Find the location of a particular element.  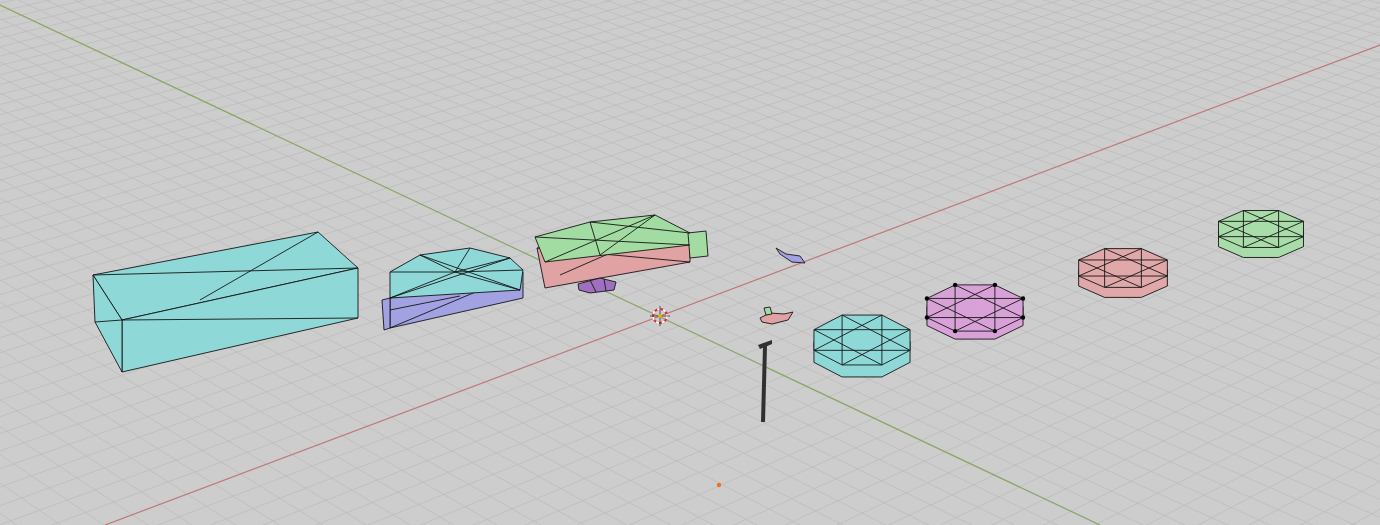

origin-dot is located at coordinates (719, 485).